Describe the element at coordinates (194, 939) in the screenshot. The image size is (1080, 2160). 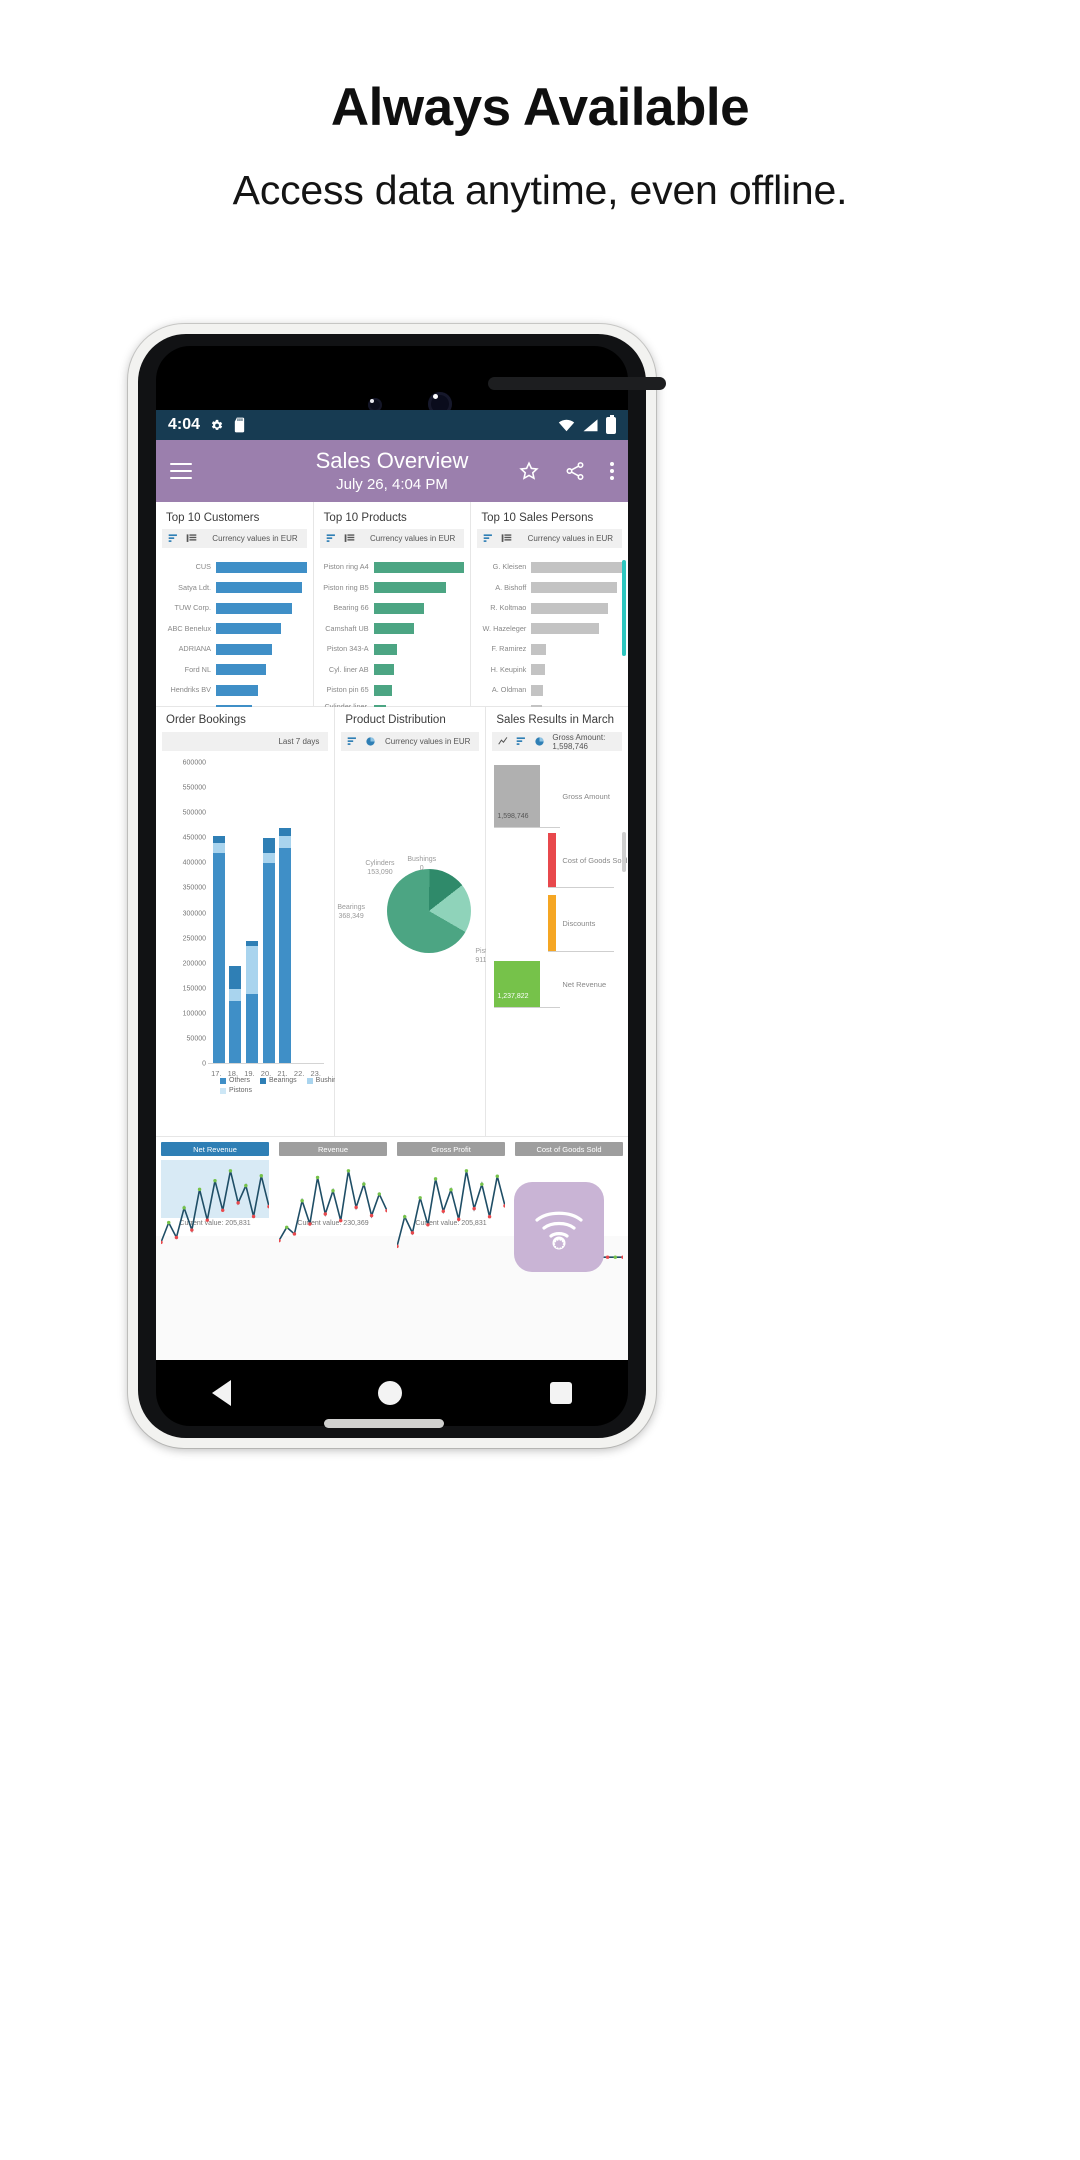
I see `y-axis-tick: 250000` at that location.